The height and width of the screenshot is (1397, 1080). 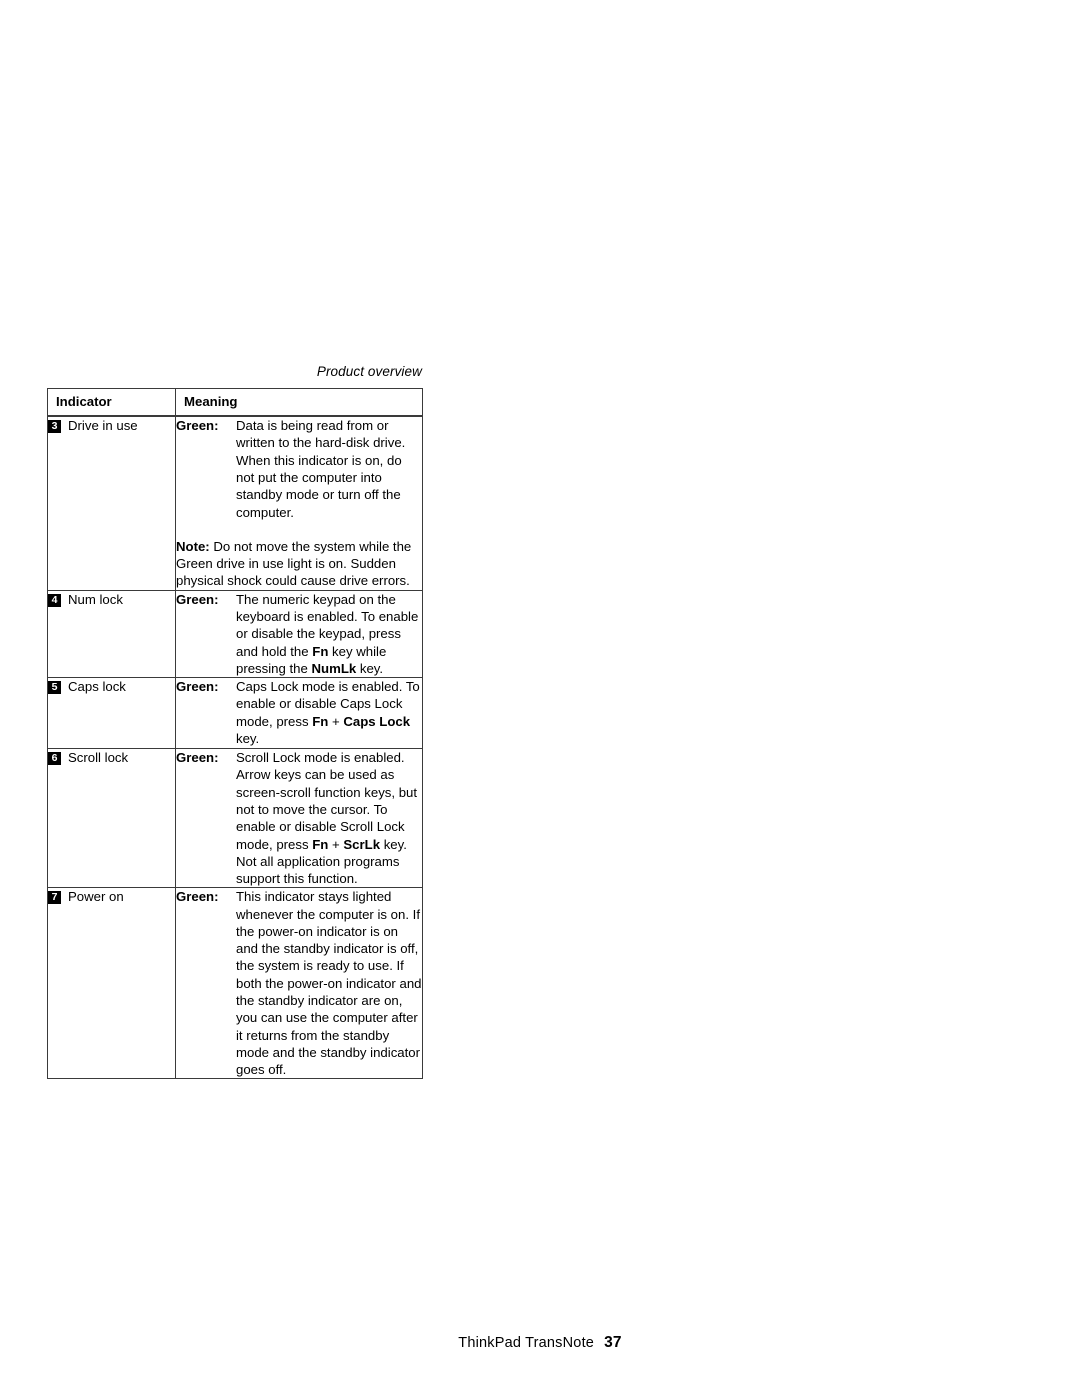 What do you see at coordinates (362, 844) in the screenshot?
I see `key-name-scrlk: ScrLk` at bounding box center [362, 844].